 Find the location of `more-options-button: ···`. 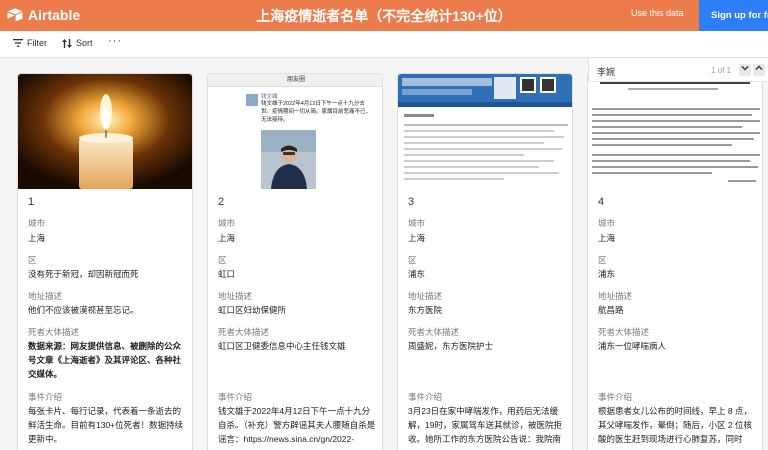

more-options-button: ··· is located at coordinates (115, 41).